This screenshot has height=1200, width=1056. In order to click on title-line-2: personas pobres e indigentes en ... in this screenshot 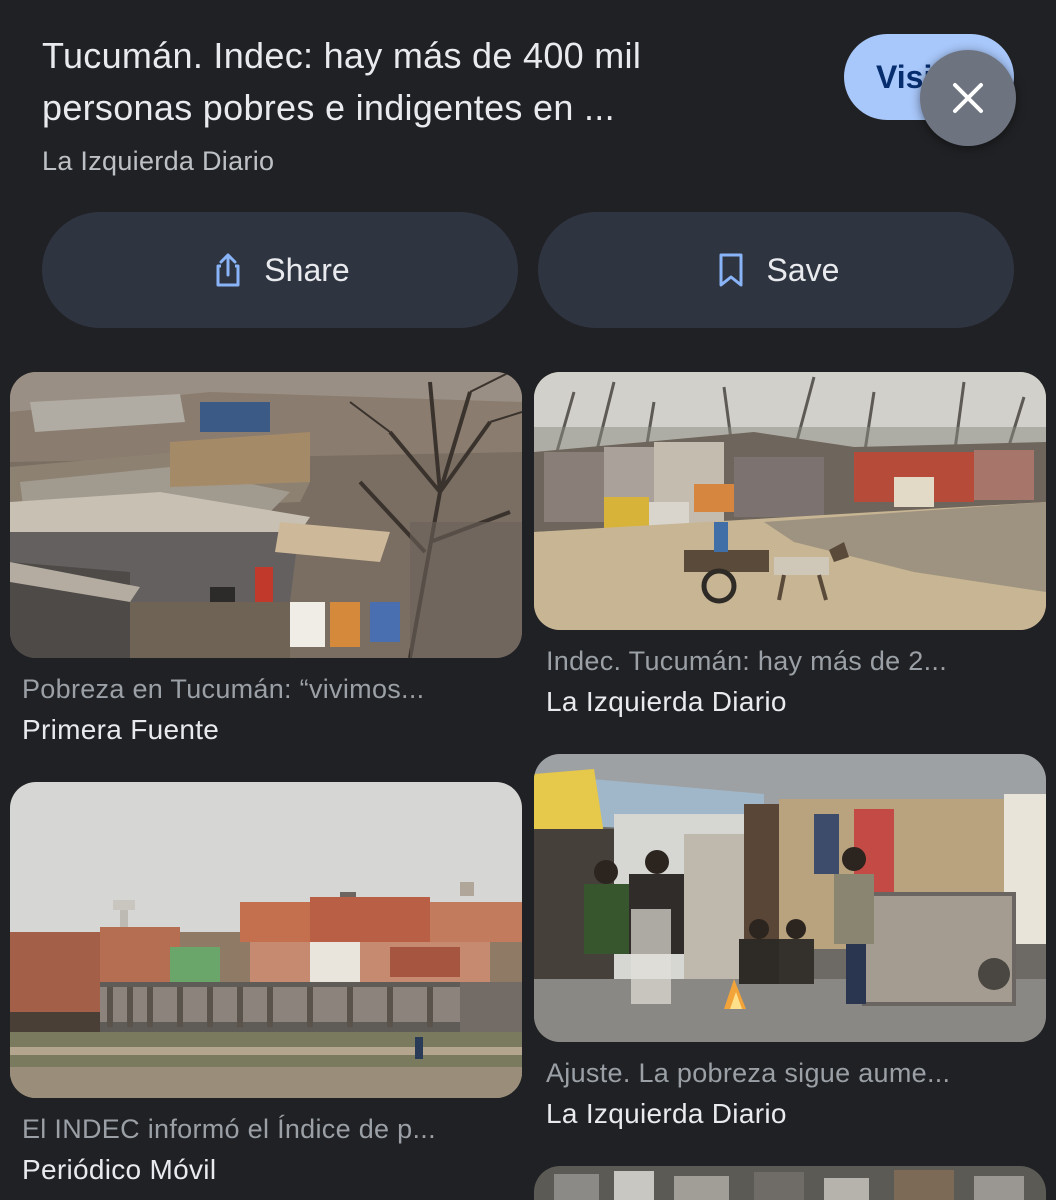, I will do `click(328, 107)`.